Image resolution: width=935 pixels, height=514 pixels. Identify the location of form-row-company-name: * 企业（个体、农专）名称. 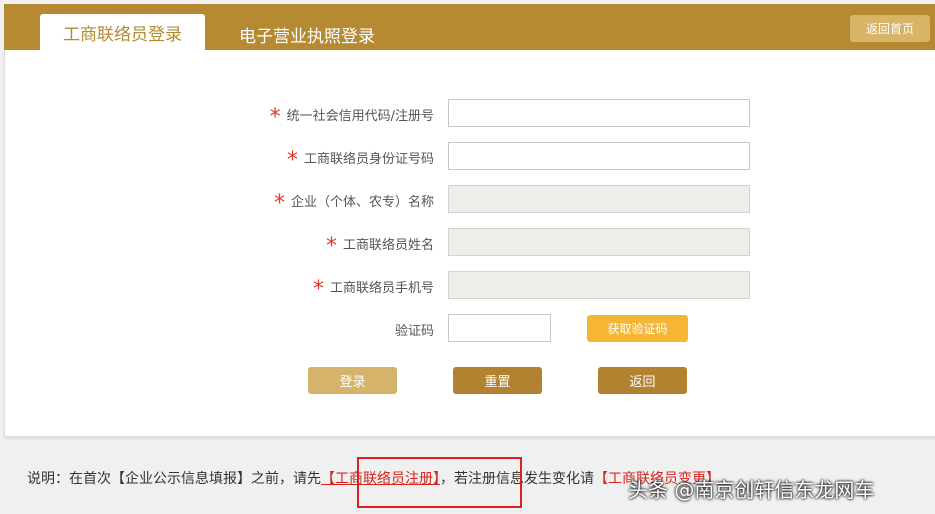
(467, 200).